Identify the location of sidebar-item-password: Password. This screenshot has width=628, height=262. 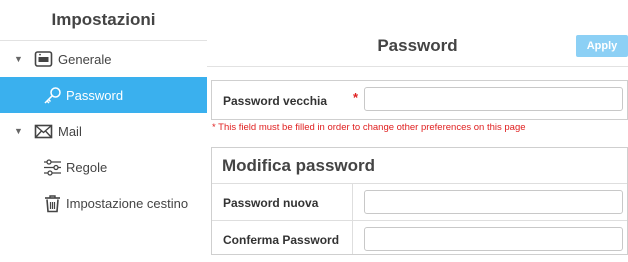
(103, 95).